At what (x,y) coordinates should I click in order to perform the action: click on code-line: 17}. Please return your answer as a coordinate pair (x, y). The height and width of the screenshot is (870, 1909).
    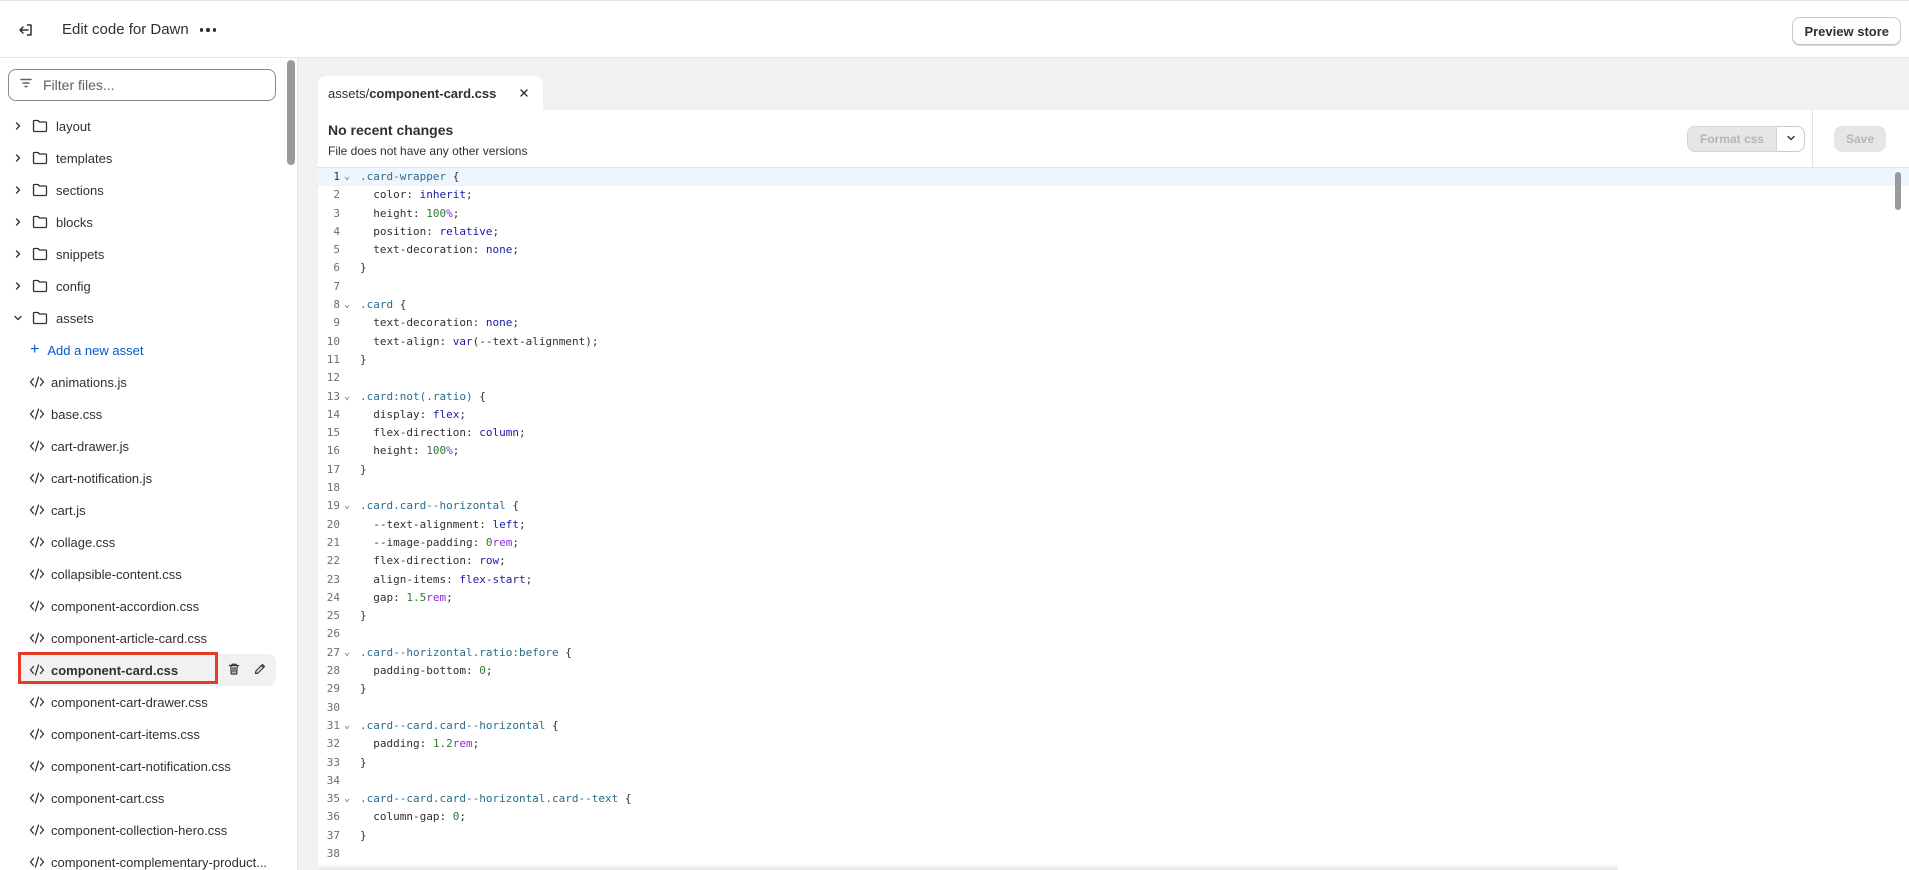
    Looking at the image, I should click on (1113, 470).